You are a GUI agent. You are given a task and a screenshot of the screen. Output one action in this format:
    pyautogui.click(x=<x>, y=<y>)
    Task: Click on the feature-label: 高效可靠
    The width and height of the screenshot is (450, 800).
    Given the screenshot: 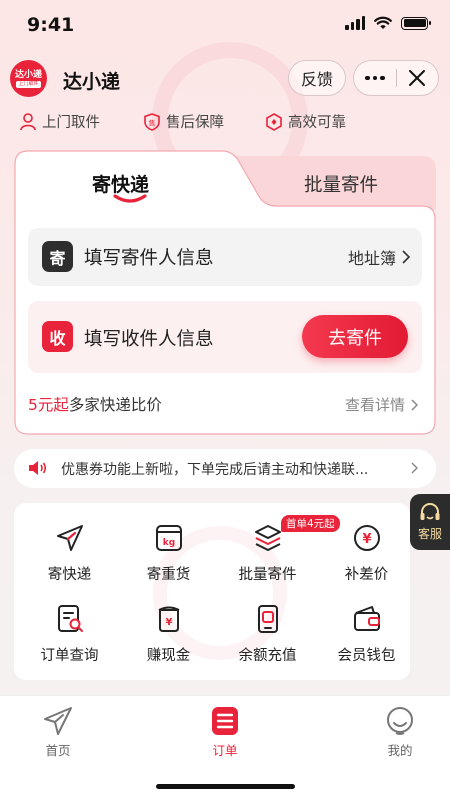 What is the action you would take?
    pyautogui.click(x=317, y=123)
    